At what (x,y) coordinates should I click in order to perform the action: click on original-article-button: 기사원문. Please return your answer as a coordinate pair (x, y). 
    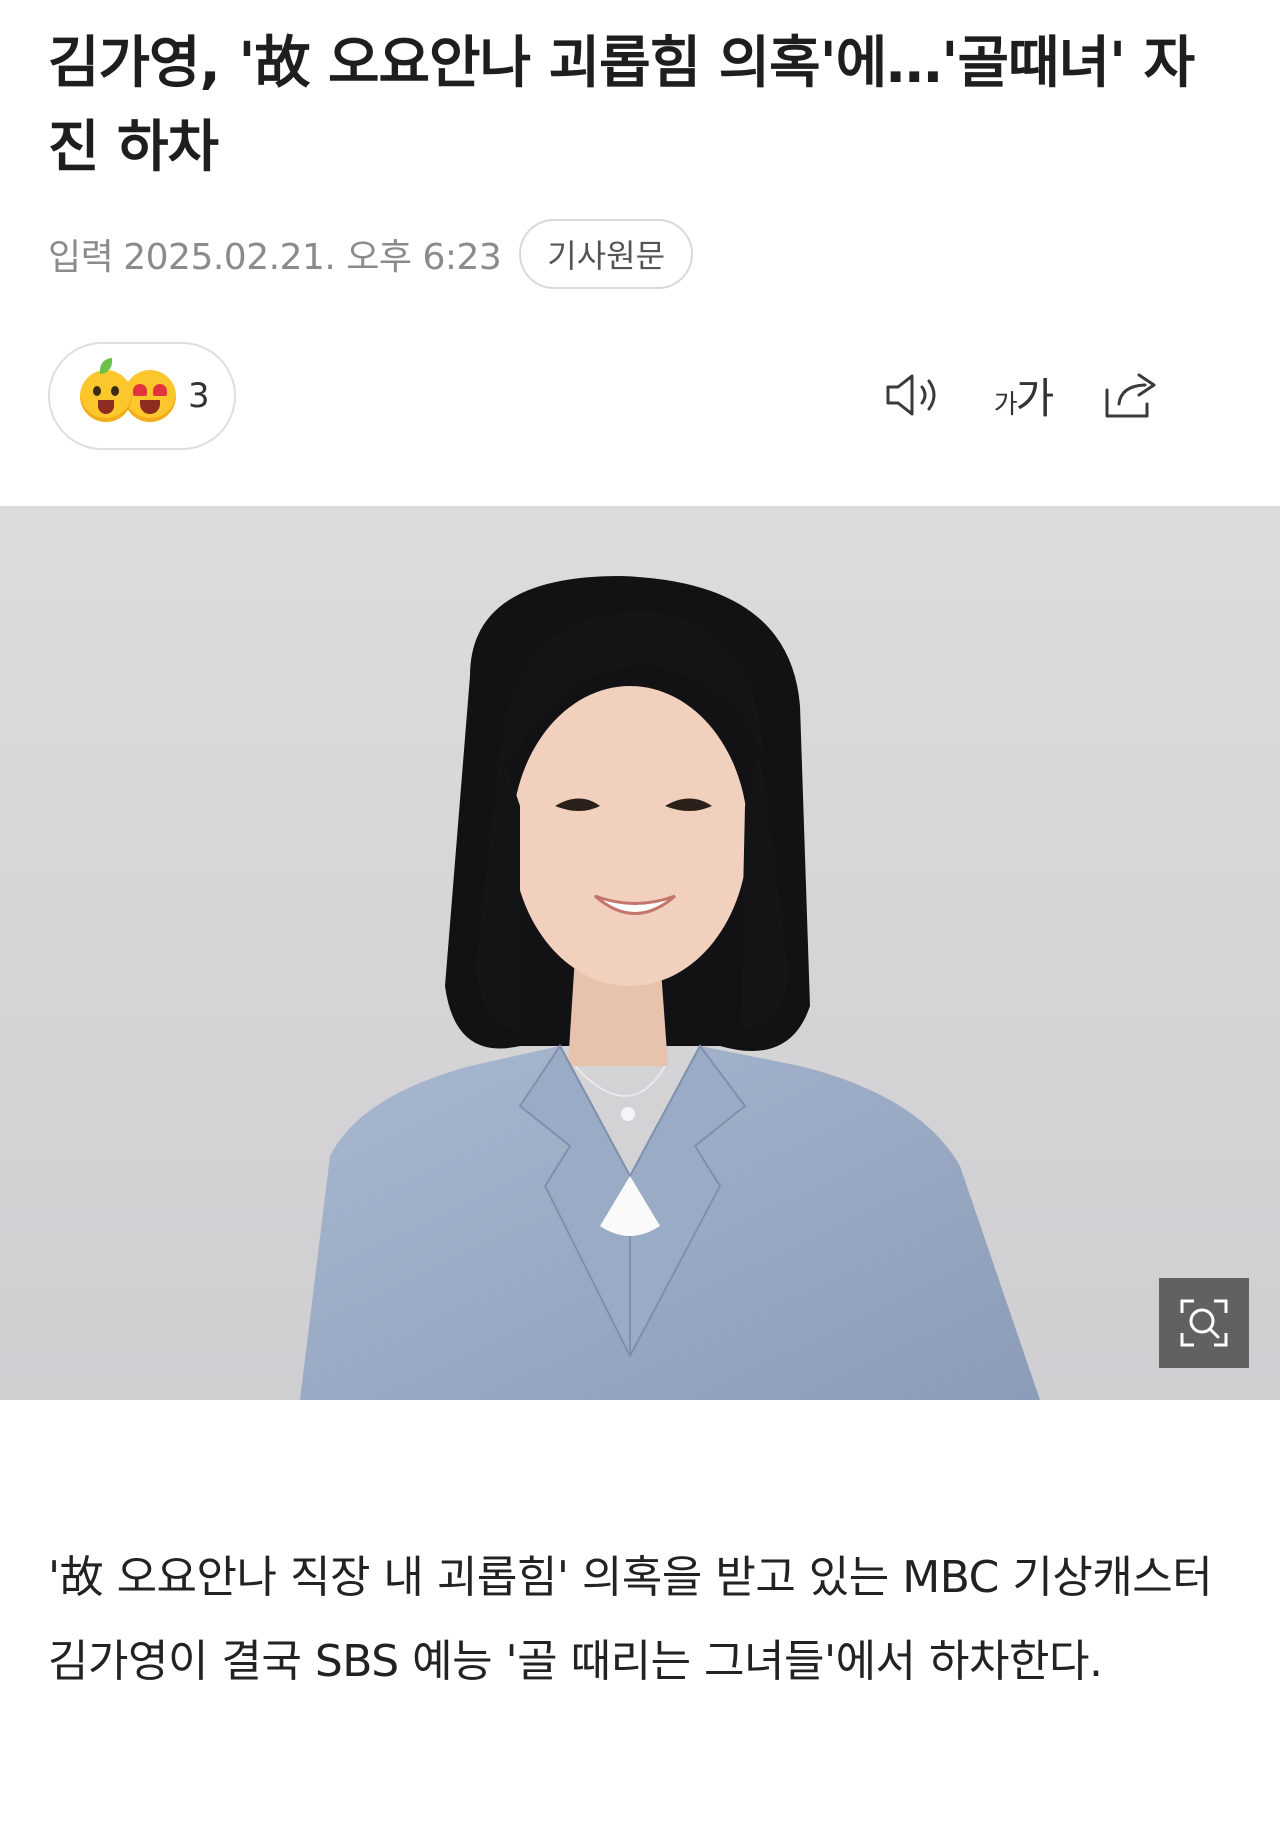
    Looking at the image, I should click on (606, 254).